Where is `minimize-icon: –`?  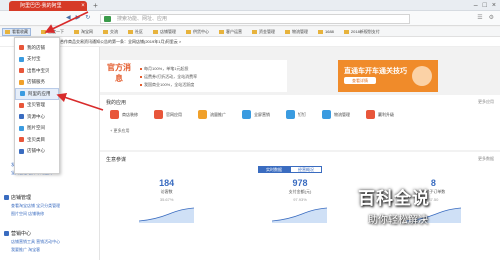
minimize-icon: – is located at coordinates (476, 5).